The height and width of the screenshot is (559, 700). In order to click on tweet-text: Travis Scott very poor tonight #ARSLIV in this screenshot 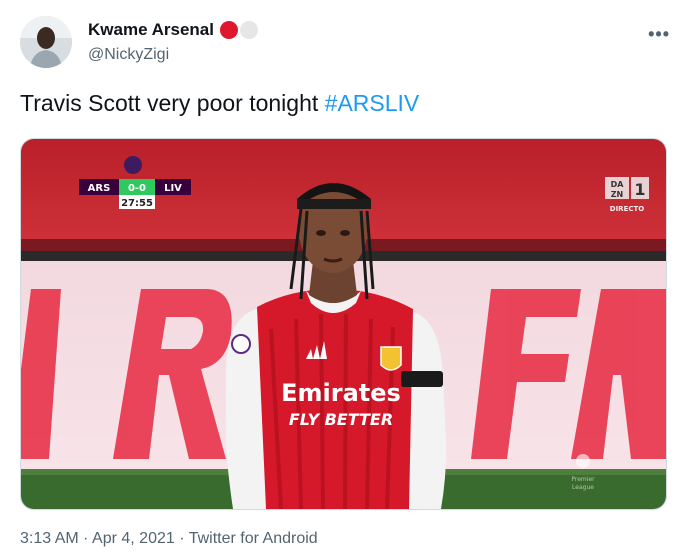, I will do `click(219, 103)`.